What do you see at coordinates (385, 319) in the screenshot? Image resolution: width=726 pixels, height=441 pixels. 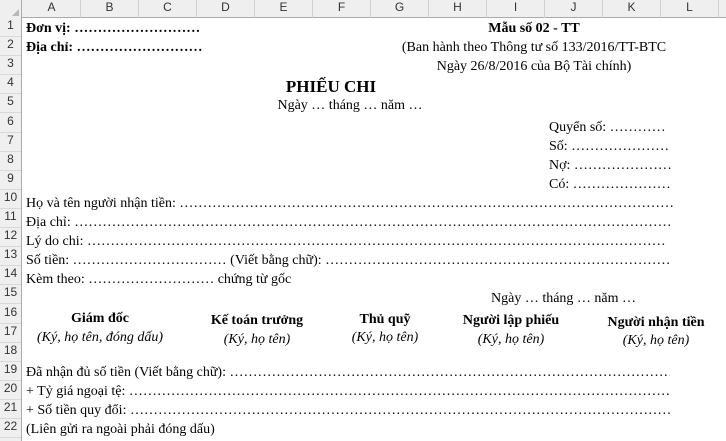 I see `signature-role-cashier: Thủ quỹ` at bounding box center [385, 319].